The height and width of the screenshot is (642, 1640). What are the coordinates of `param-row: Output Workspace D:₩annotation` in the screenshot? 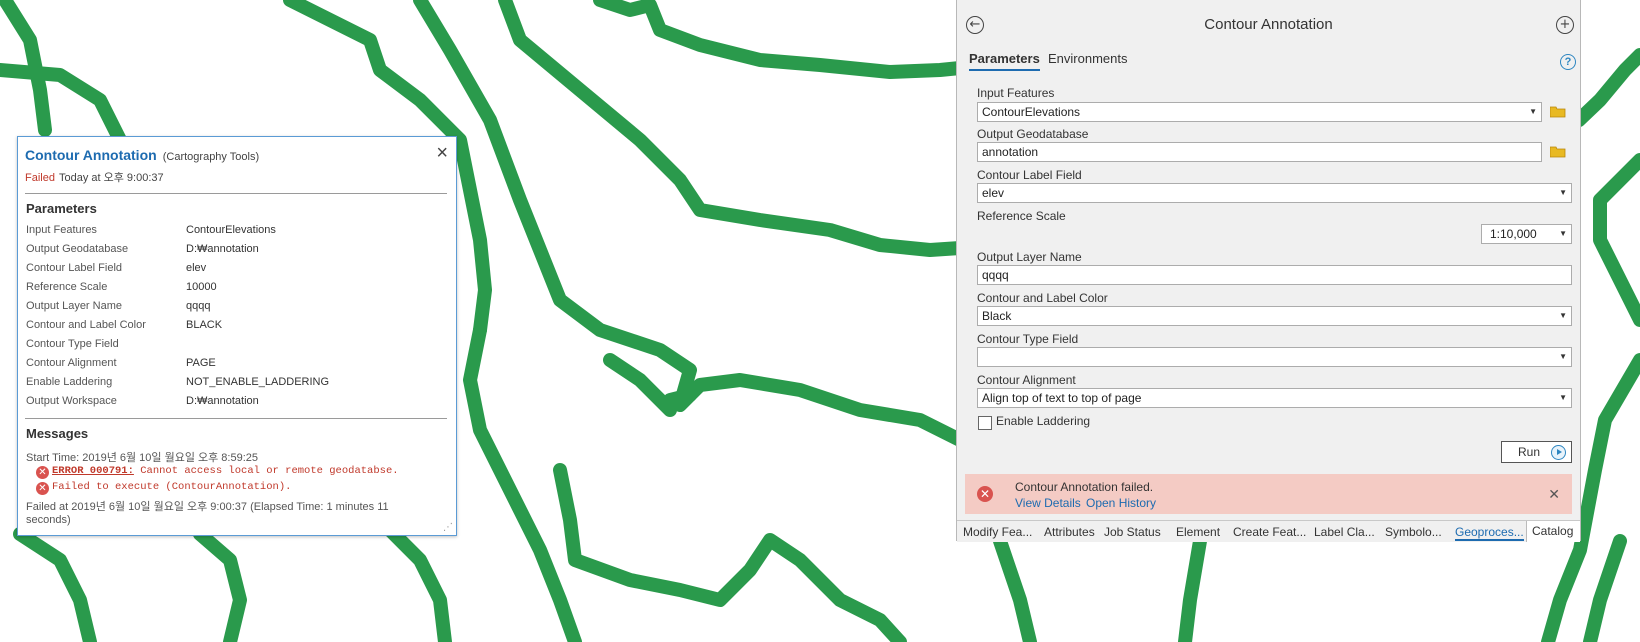 It's located at (236, 403).